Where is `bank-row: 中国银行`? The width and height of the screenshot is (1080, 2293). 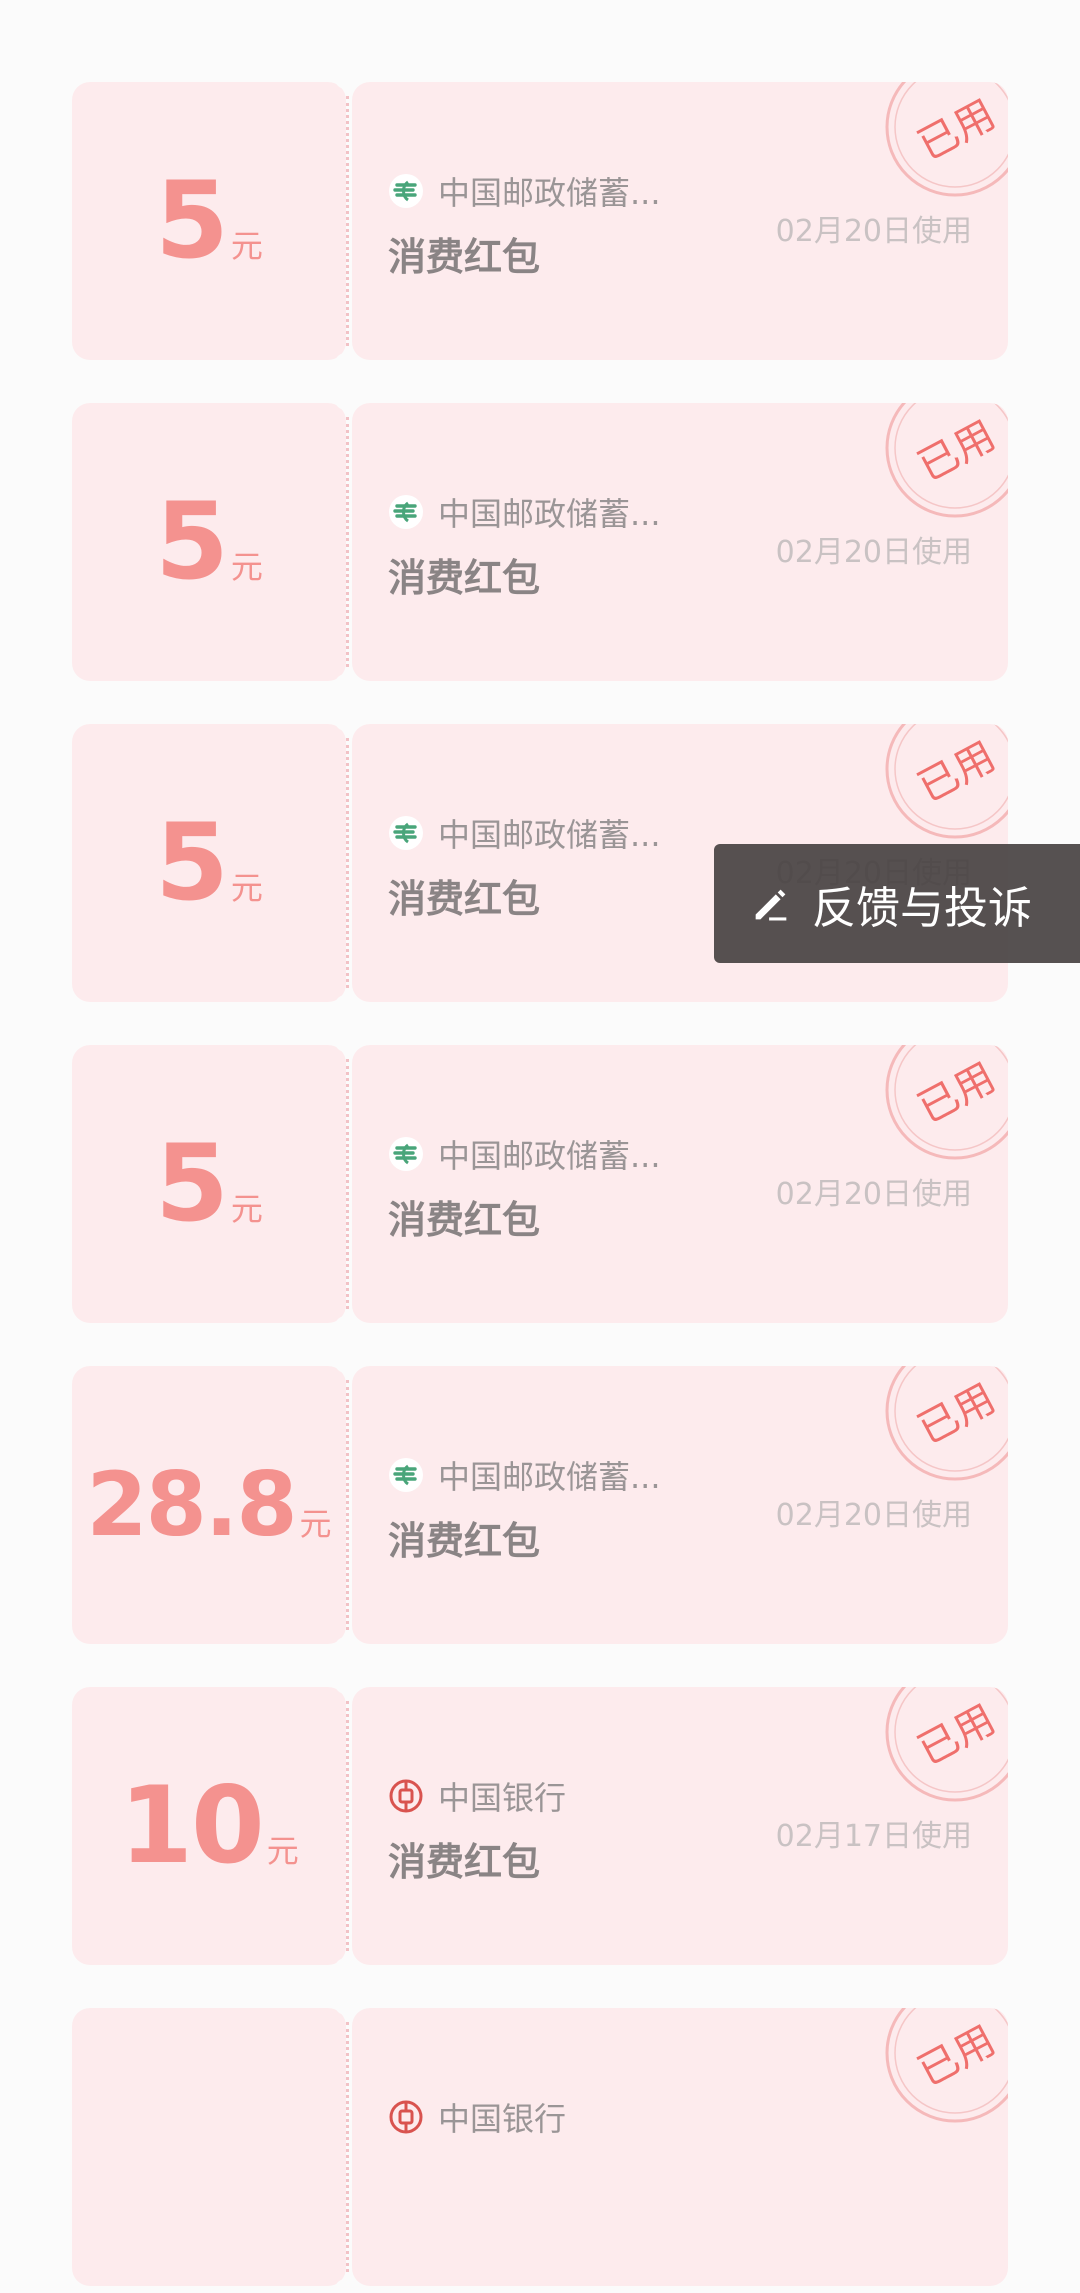 bank-row: 中国银行 is located at coordinates (477, 2117).